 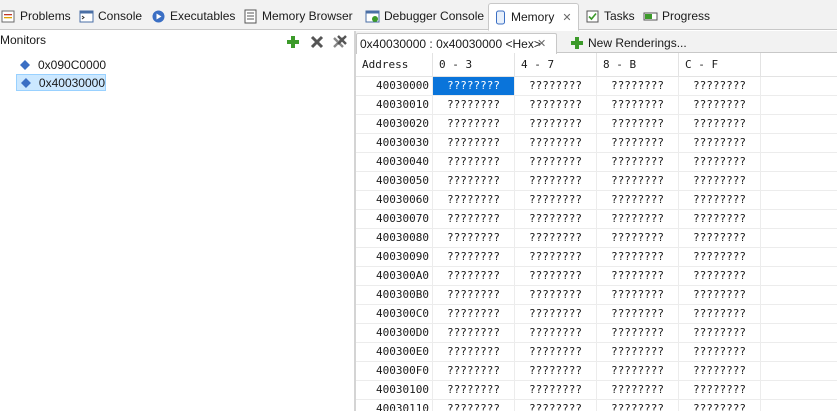 I want to click on tab-problems: Problems, so click(x=35, y=16).